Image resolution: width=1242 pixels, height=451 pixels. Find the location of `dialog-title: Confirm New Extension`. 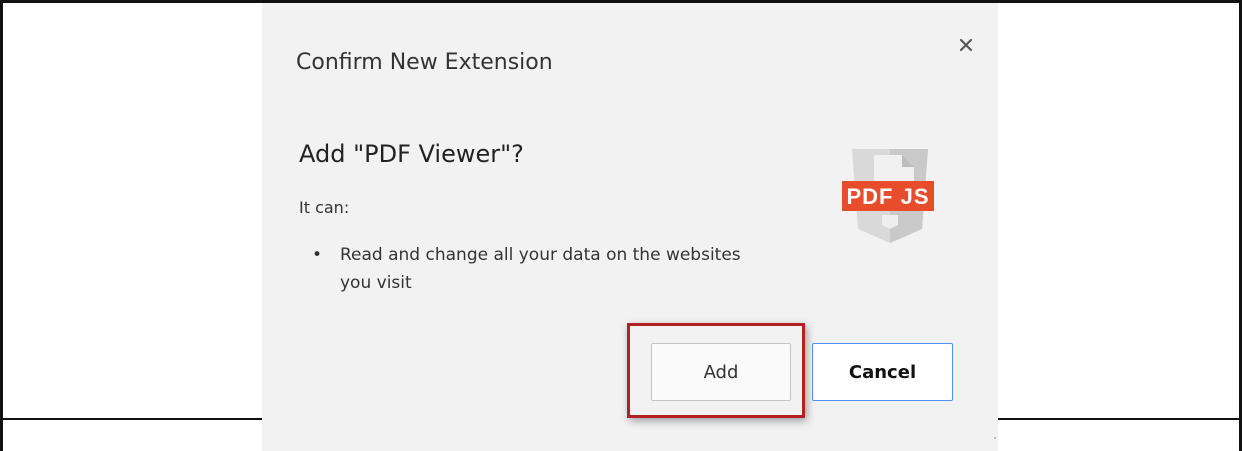

dialog-title: Confirm New Extension is located at coordinates (424, 62).